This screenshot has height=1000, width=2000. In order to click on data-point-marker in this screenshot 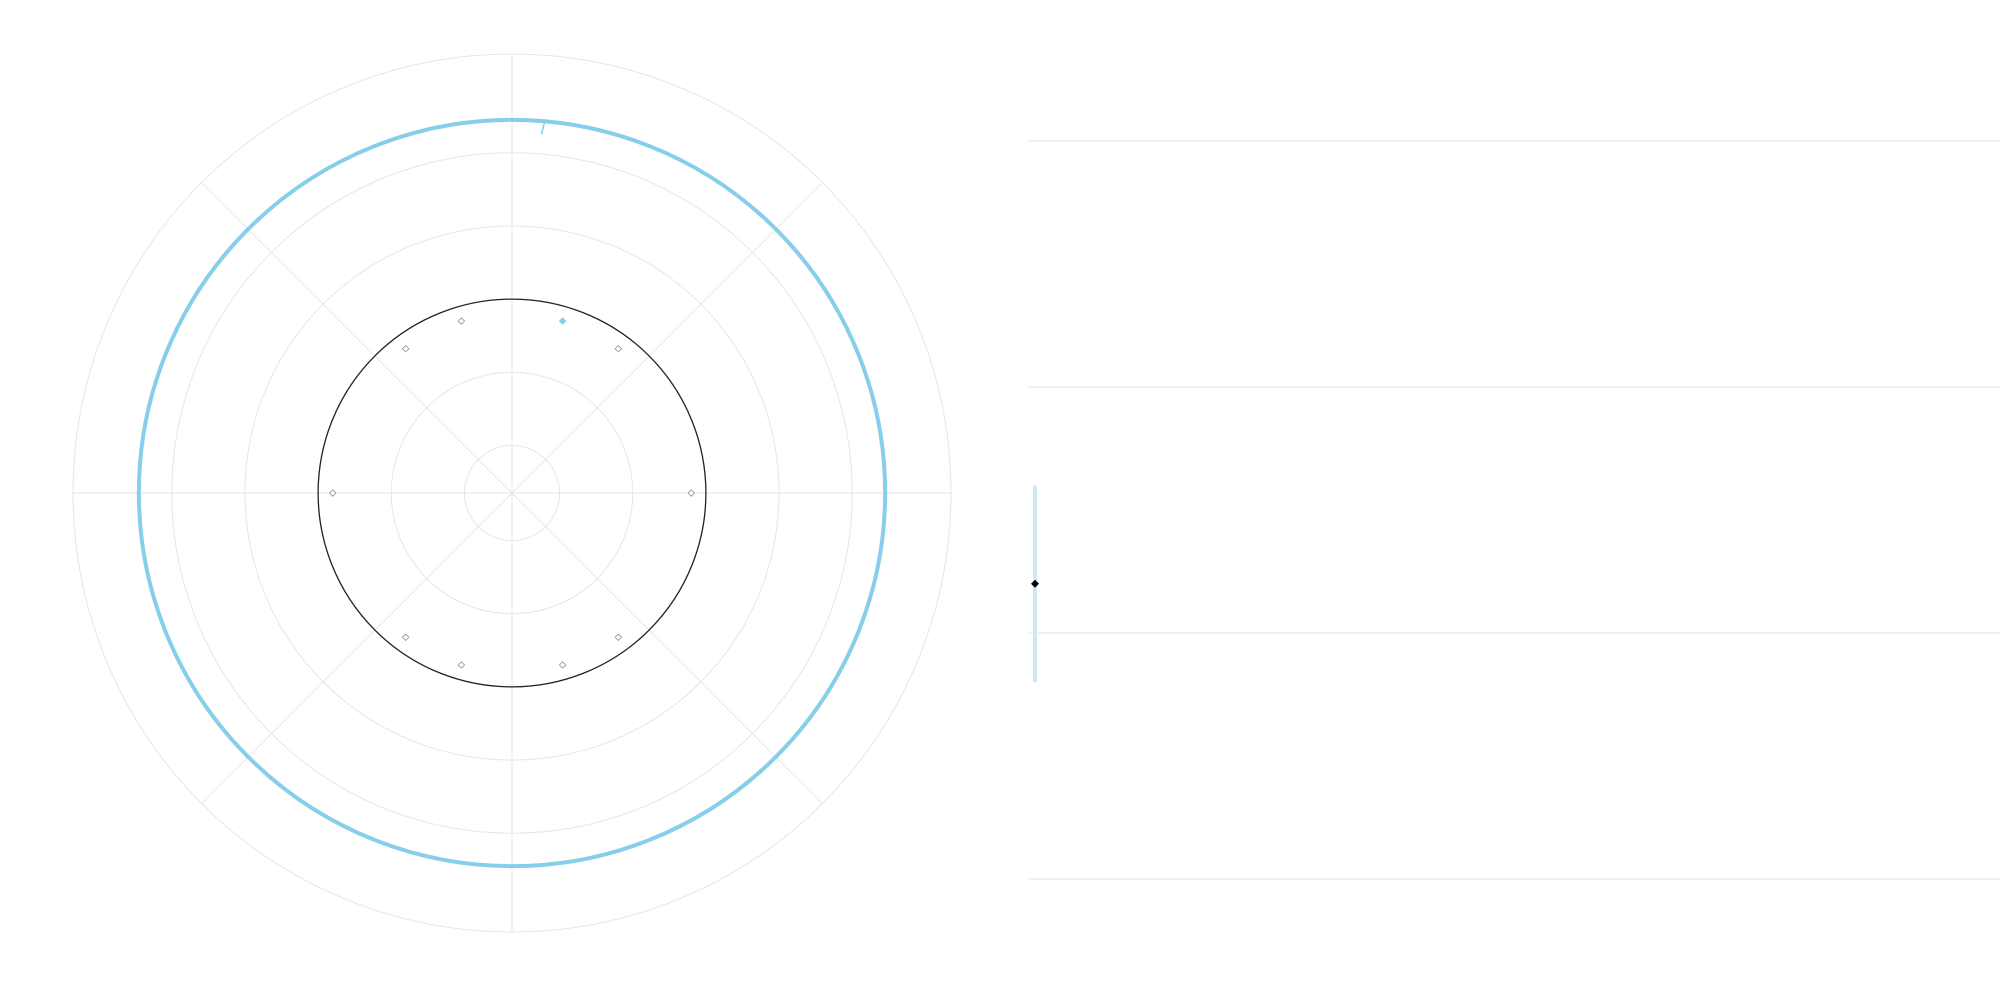, I will do `click(1035, 583)`.